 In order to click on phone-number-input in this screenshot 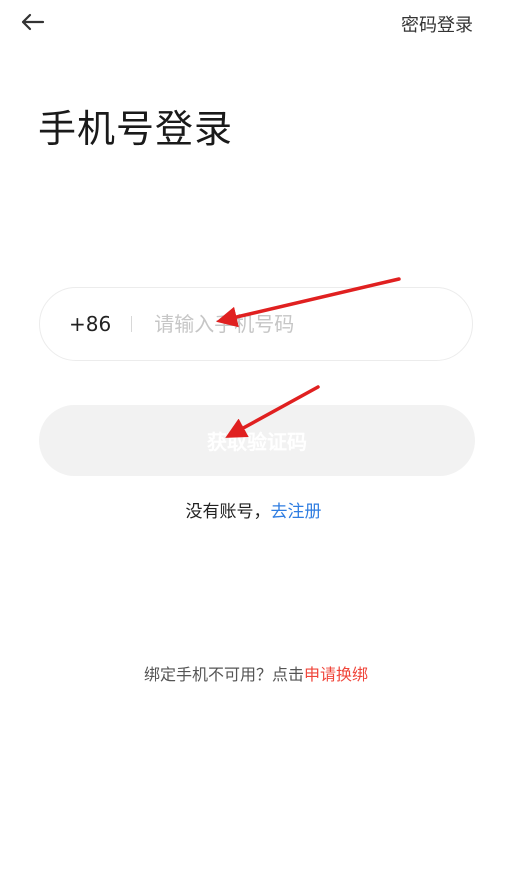, I will do `click(294, 324)`.